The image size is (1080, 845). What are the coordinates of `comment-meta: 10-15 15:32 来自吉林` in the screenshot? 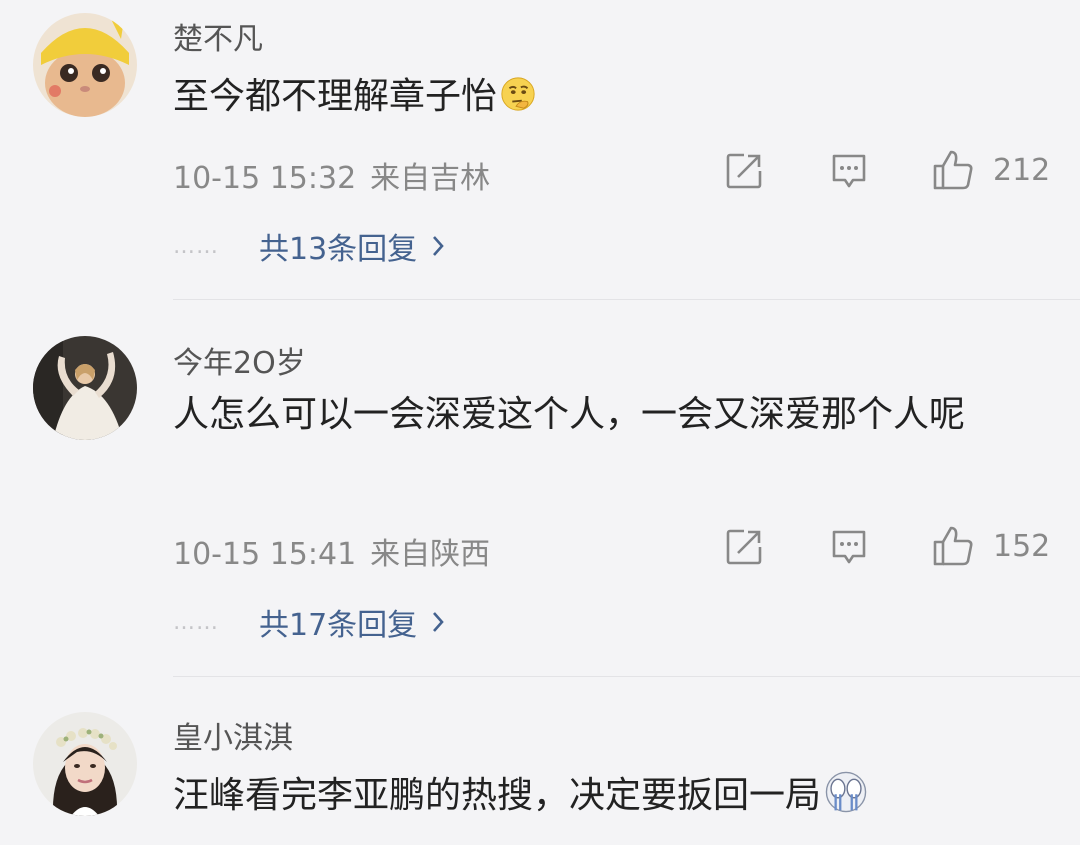 It's located at (331, 175).